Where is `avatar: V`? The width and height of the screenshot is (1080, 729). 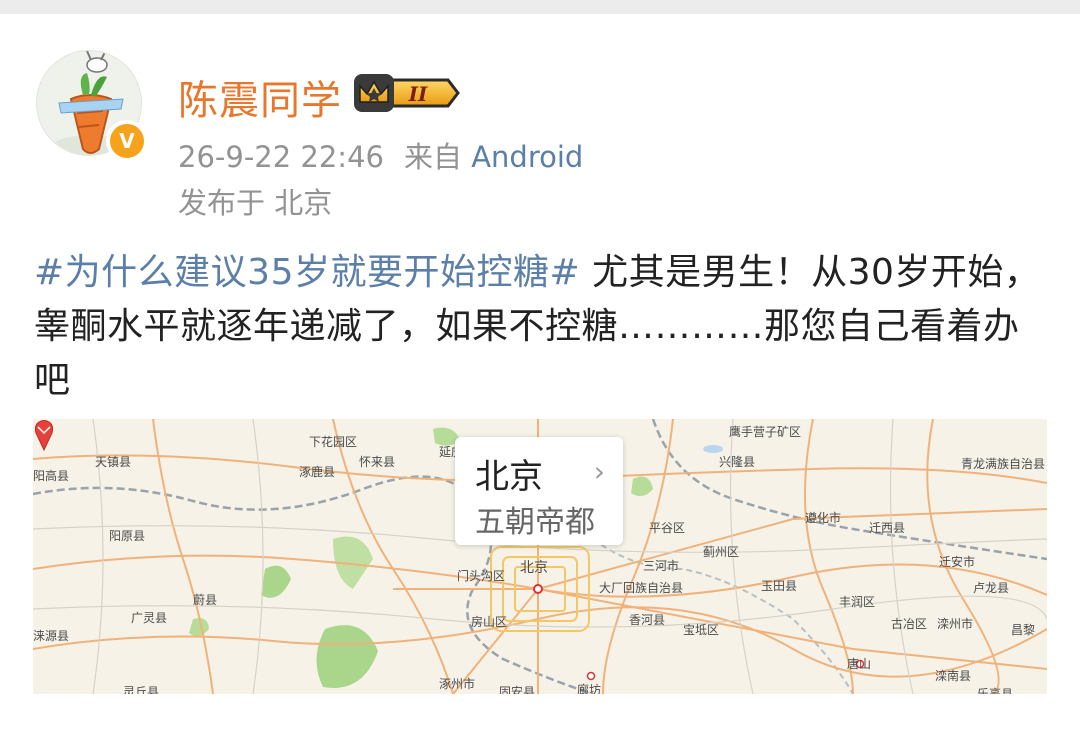 avatar: V is located at coordinates (92, 106).